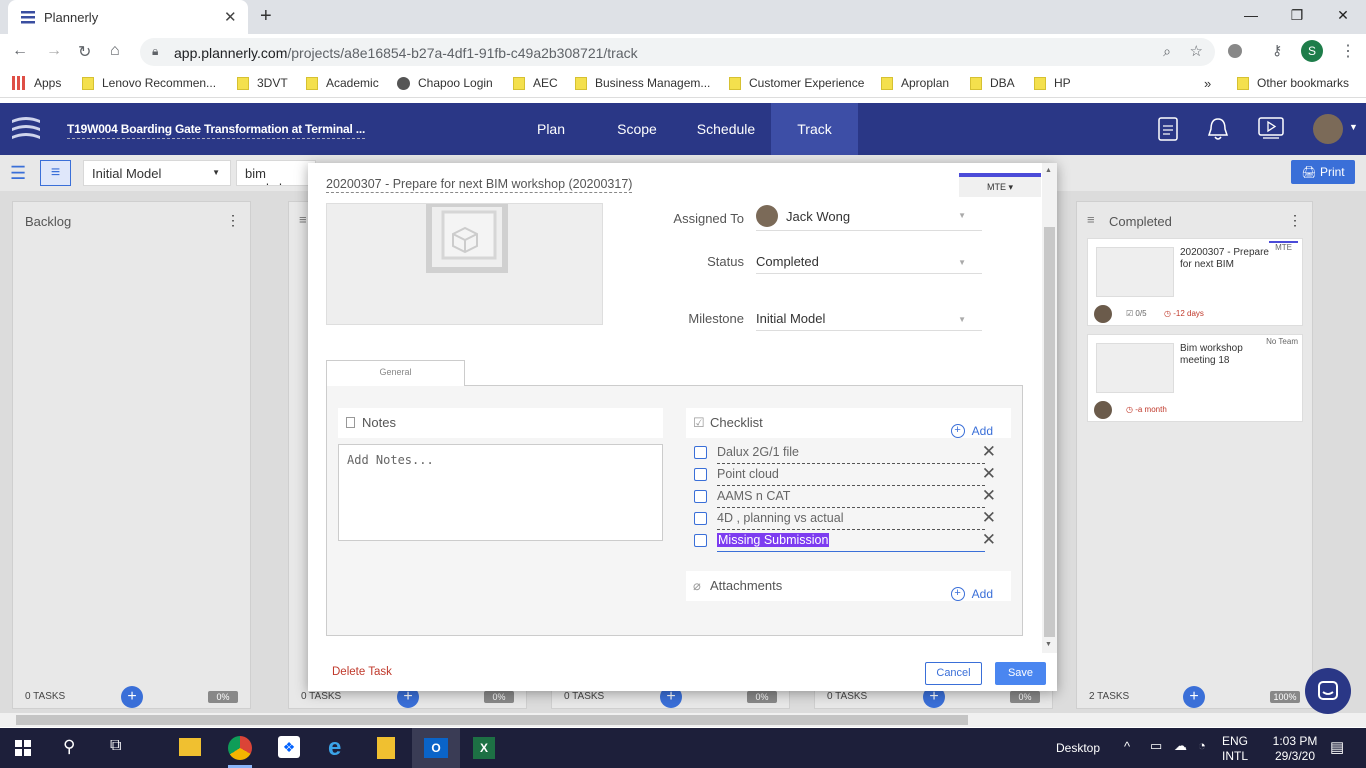 The height and width of the screenshot is (768, 1366). What do you see at coordinates (1168, 129) in the screenshot?
I see `document-icon` at bounding box center [1168, 129].